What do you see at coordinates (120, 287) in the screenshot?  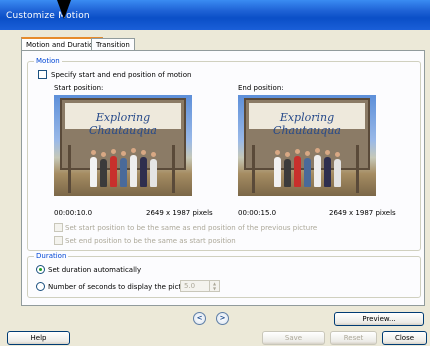 I see `seconds-duration-label: Number of seconds to display the picture` at bounding box center [120, 287].